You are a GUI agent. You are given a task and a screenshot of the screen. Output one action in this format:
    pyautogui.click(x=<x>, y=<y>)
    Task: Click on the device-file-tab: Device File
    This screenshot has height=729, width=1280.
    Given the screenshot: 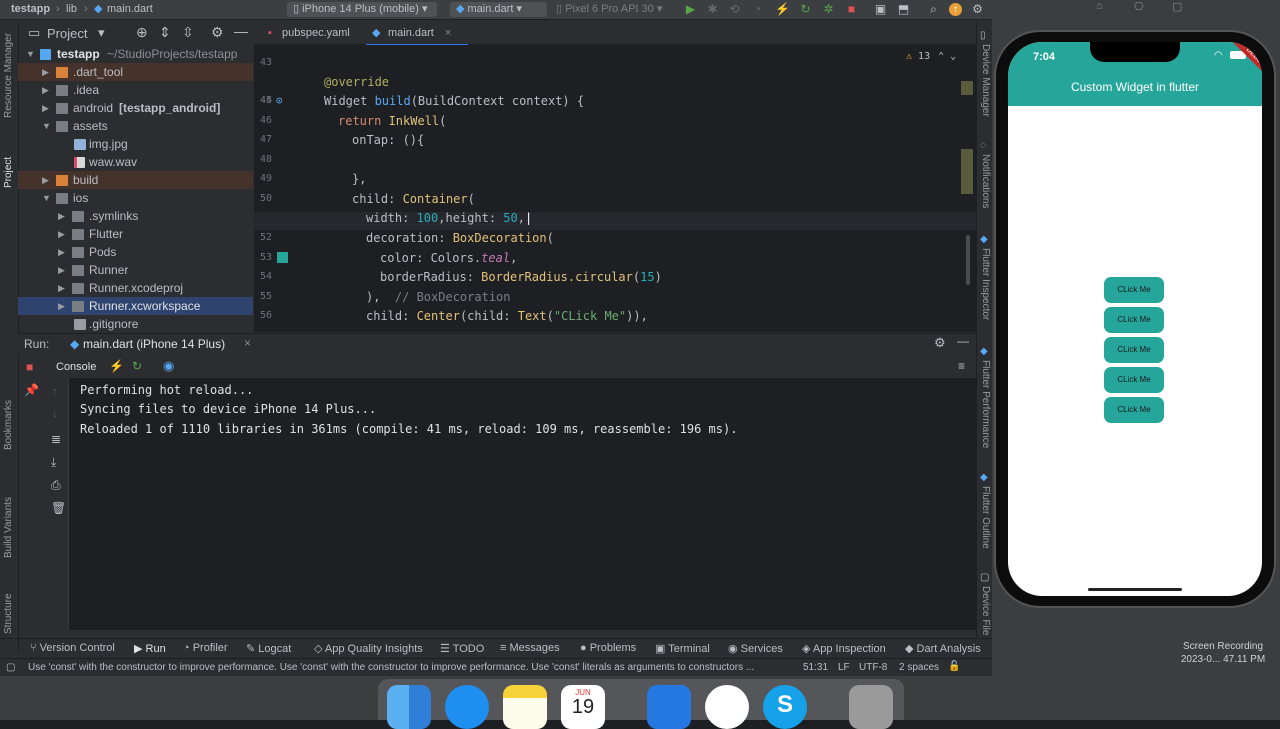 What is the action you would take?
    pyautogui.click(x=985, y=610)
    